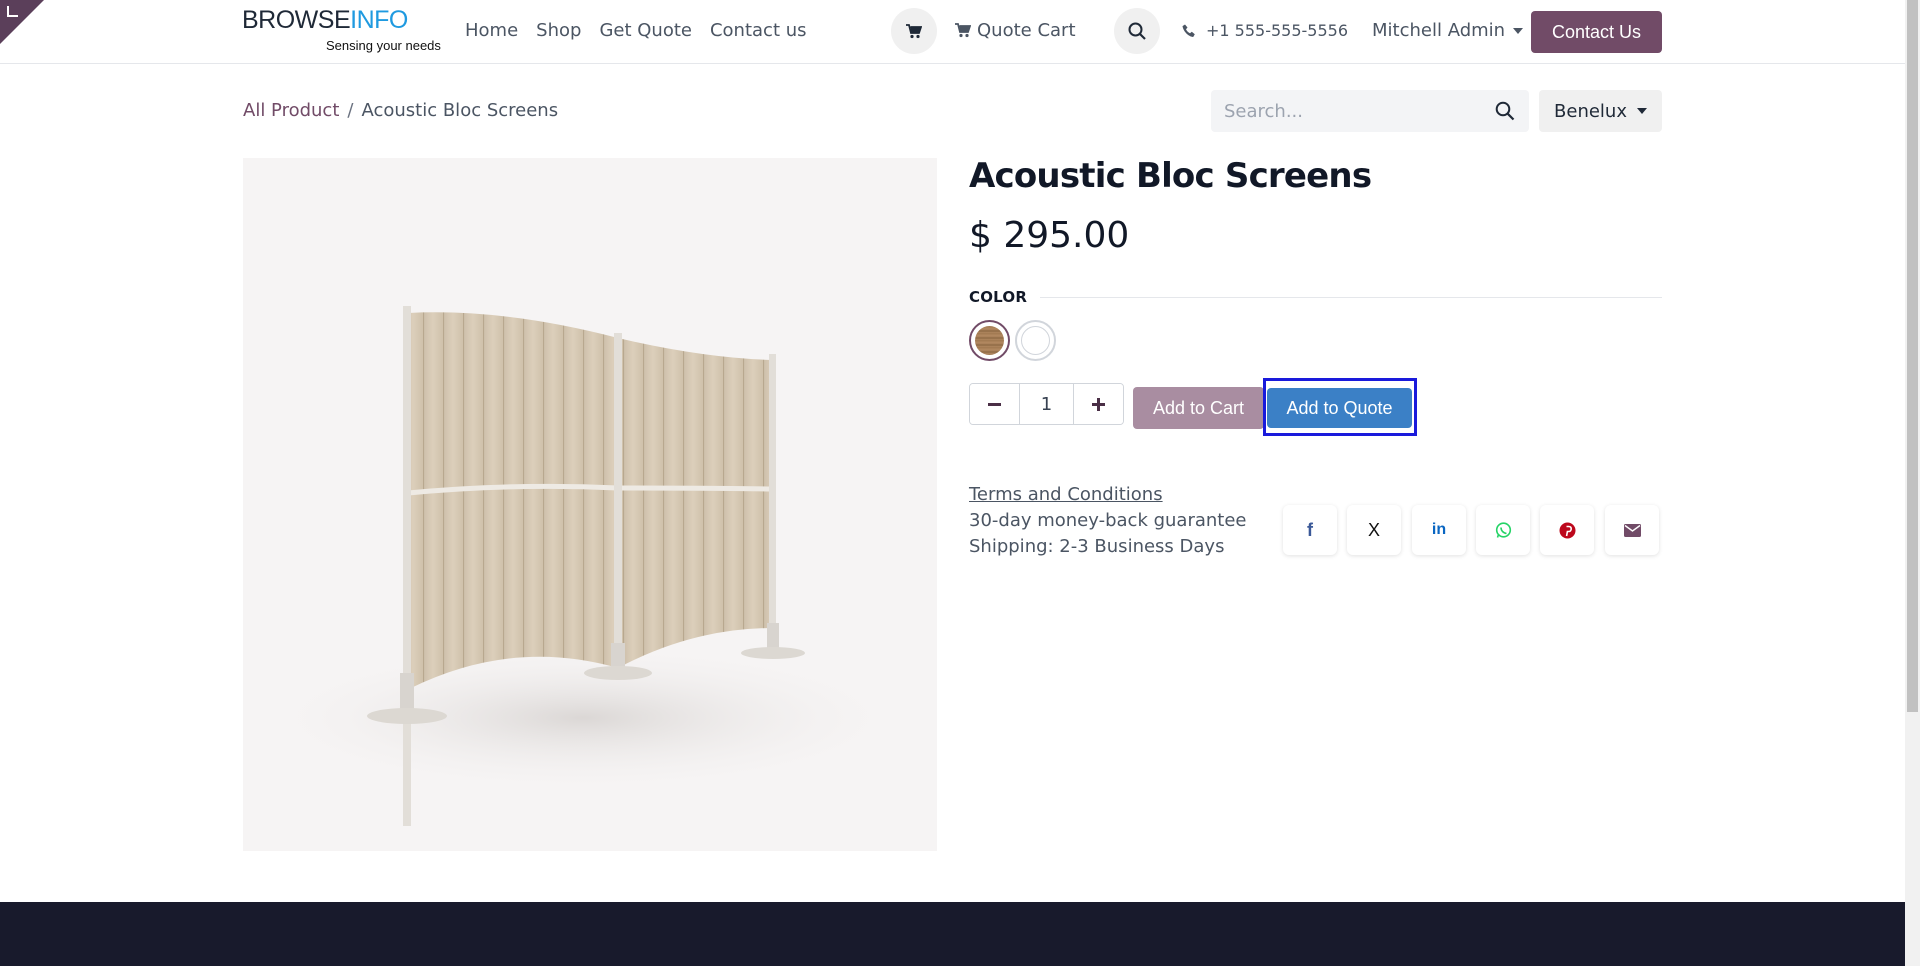 Image resolution: width=1920 pixels, height=966 pixels. I want to click on add-to-cart-button: Add to Cart, so click(1198, 408).